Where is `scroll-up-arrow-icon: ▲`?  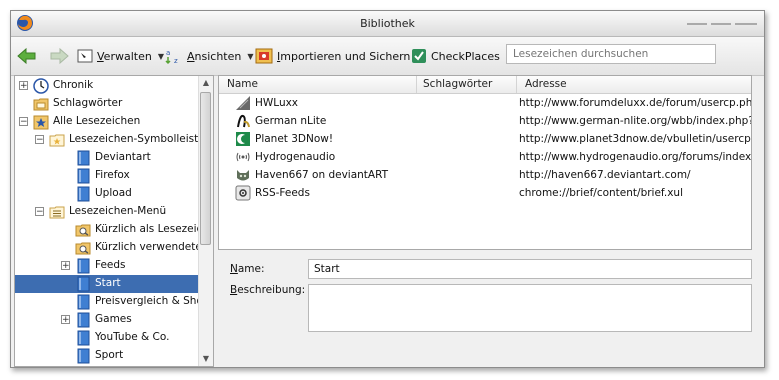 scroll-up-arrow-icon: ▲ is located at coordinates (206, 83).